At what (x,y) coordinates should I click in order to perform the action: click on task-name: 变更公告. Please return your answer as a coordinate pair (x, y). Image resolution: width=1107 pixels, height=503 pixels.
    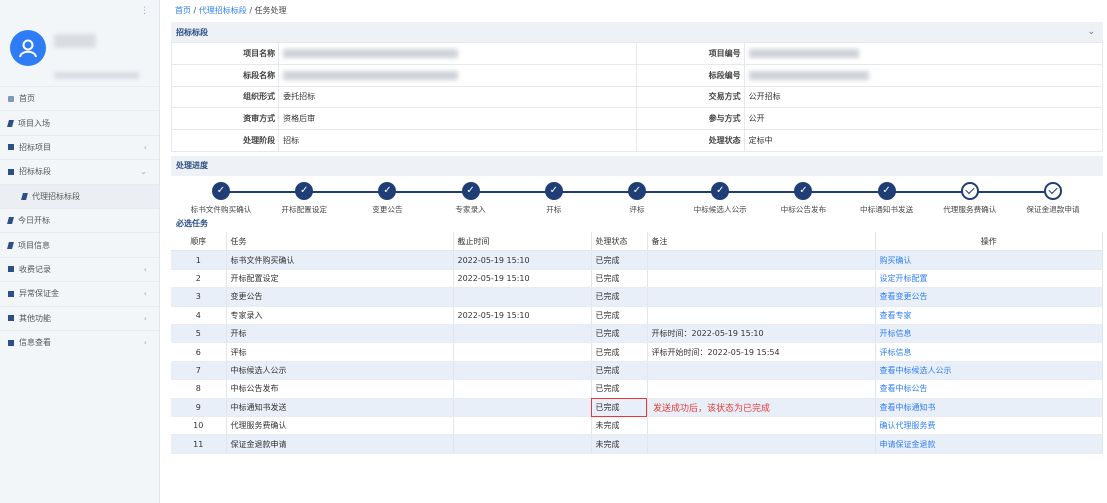
    Looking at the image, I should click on (340, 297).